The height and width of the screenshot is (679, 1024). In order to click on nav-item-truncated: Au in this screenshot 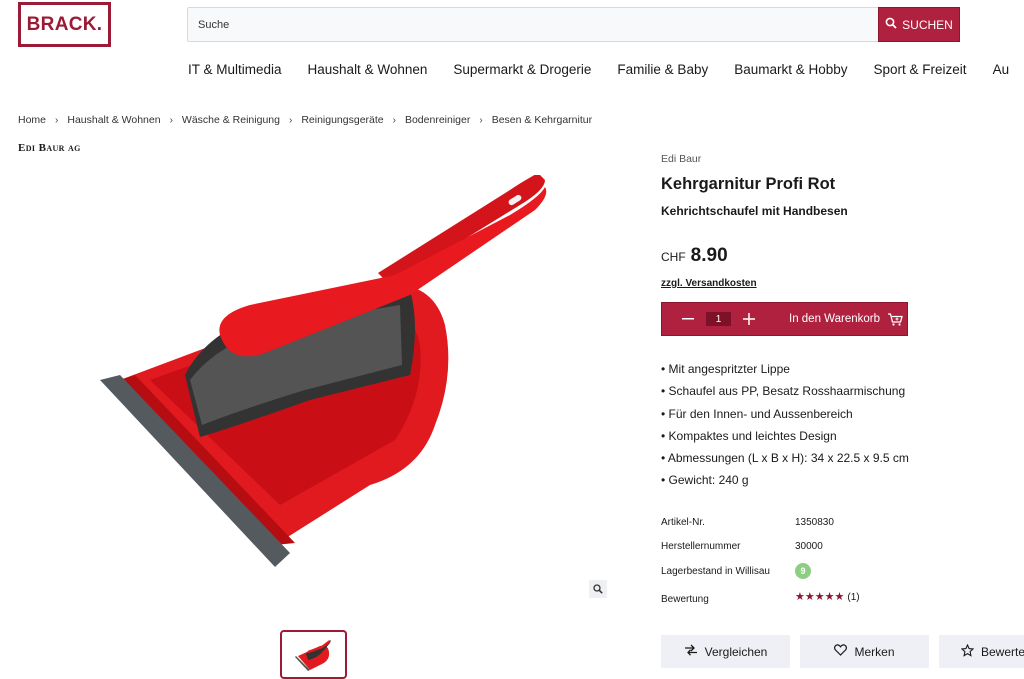, I will do `click(1001, 72)`.